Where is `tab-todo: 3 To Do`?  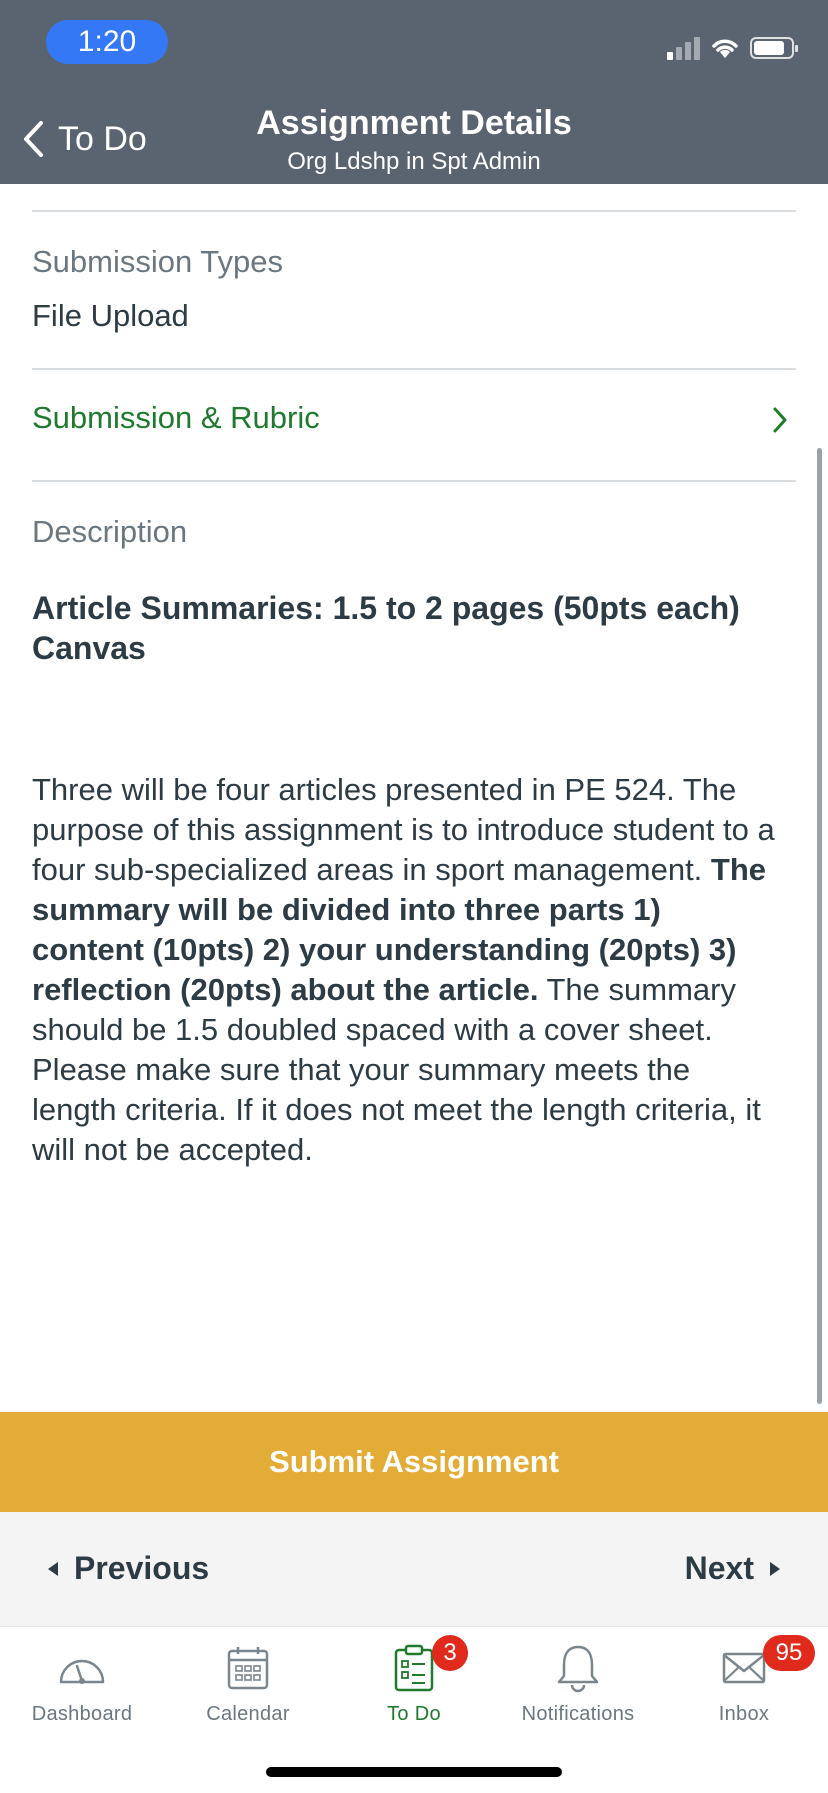 tab-todo: 3 To Do is located at coordinates (414, 1680).